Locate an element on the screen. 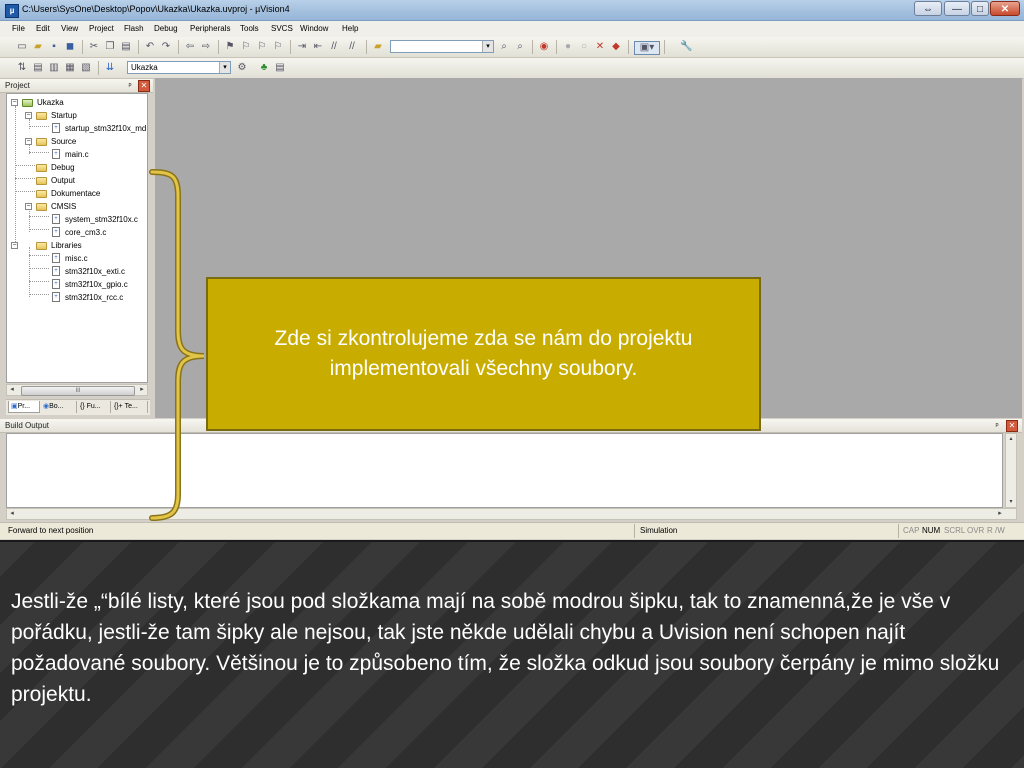 Image resolution: width=1024 pixels, height=768 pixels. prev-bookmark-icon: ⚐ is located at coordinates (246, 47).